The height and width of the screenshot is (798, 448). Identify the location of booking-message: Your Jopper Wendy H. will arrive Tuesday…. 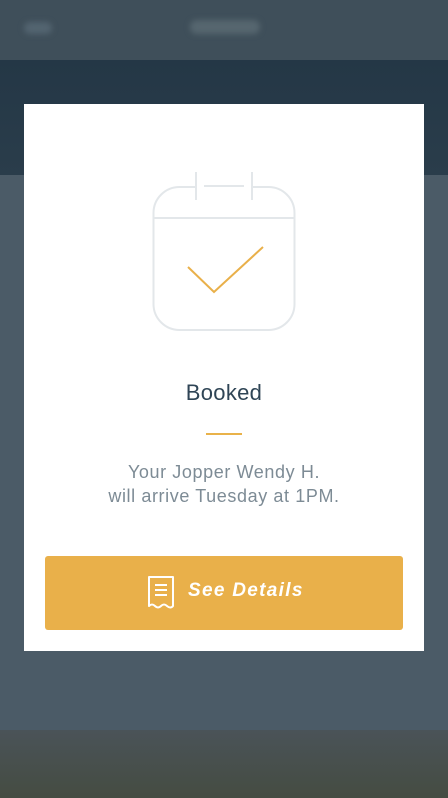
(224, 484).